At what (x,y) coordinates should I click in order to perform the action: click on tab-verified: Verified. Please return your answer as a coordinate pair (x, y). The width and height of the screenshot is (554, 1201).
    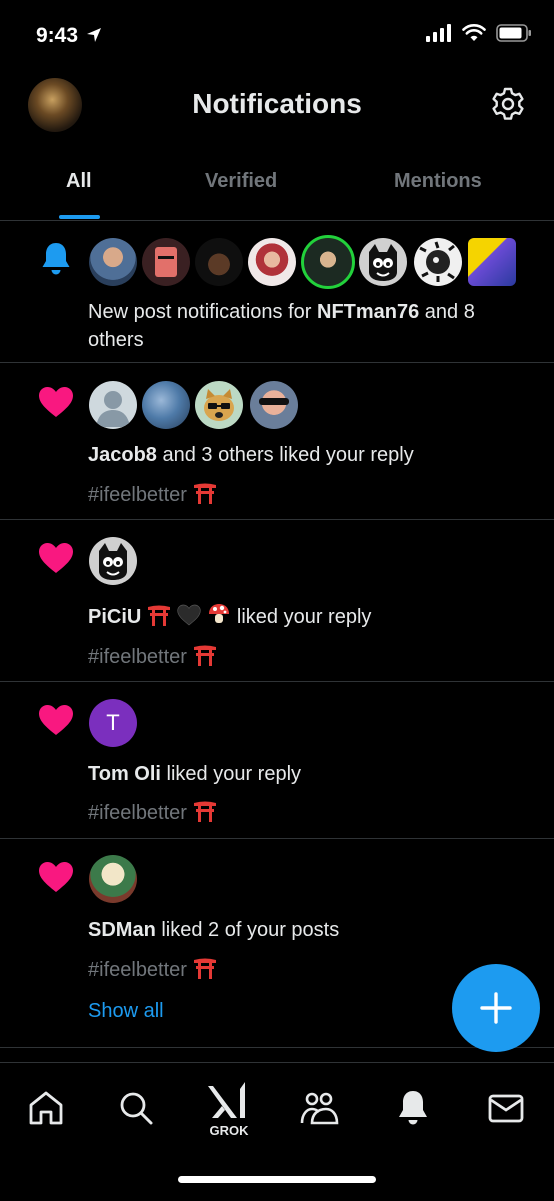
    Looking at the image, I should click on (241, 181).